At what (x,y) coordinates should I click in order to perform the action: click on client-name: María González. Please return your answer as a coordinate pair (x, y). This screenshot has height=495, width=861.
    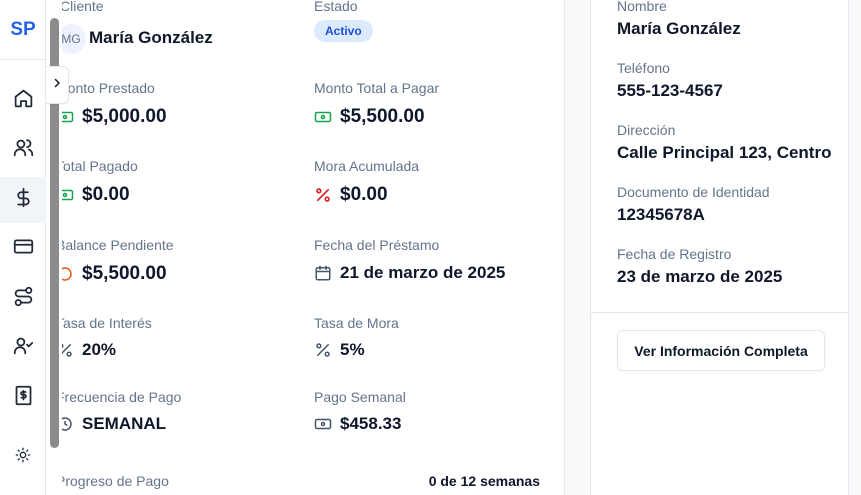
    Looking at the image, I should click on (151, 37).